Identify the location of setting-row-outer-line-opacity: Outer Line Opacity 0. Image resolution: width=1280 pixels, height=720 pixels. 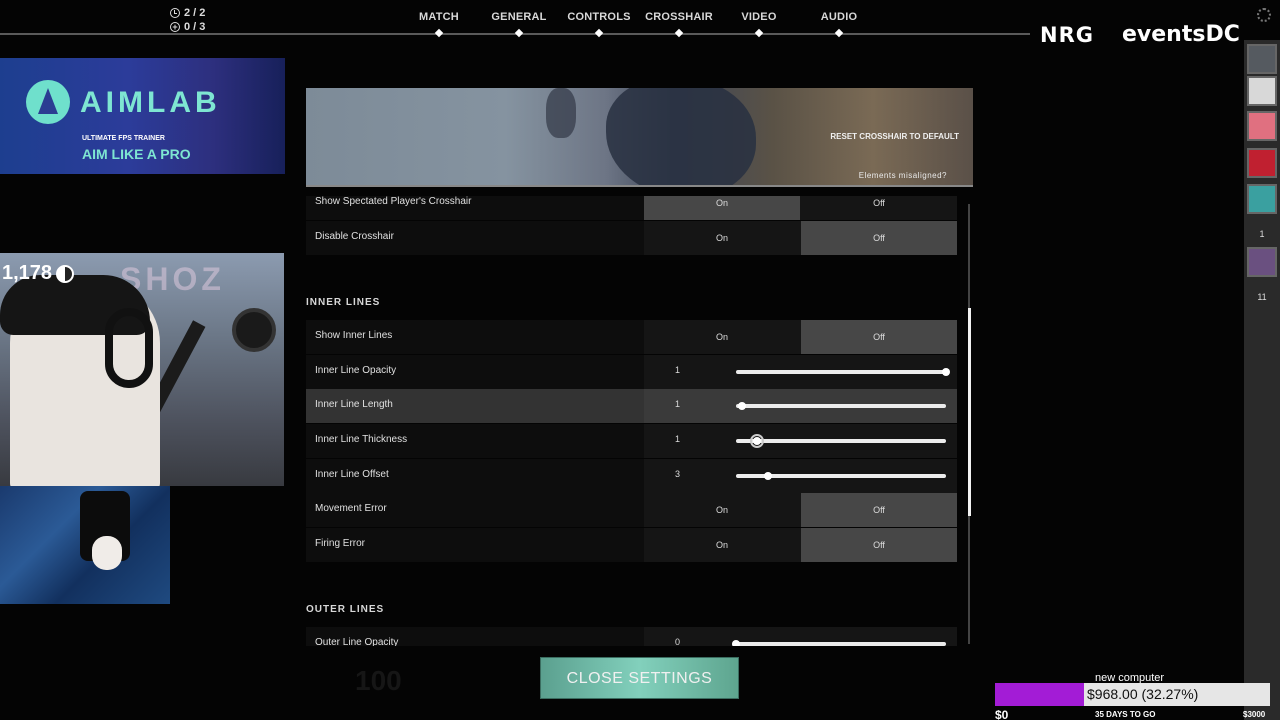
(631, 636).